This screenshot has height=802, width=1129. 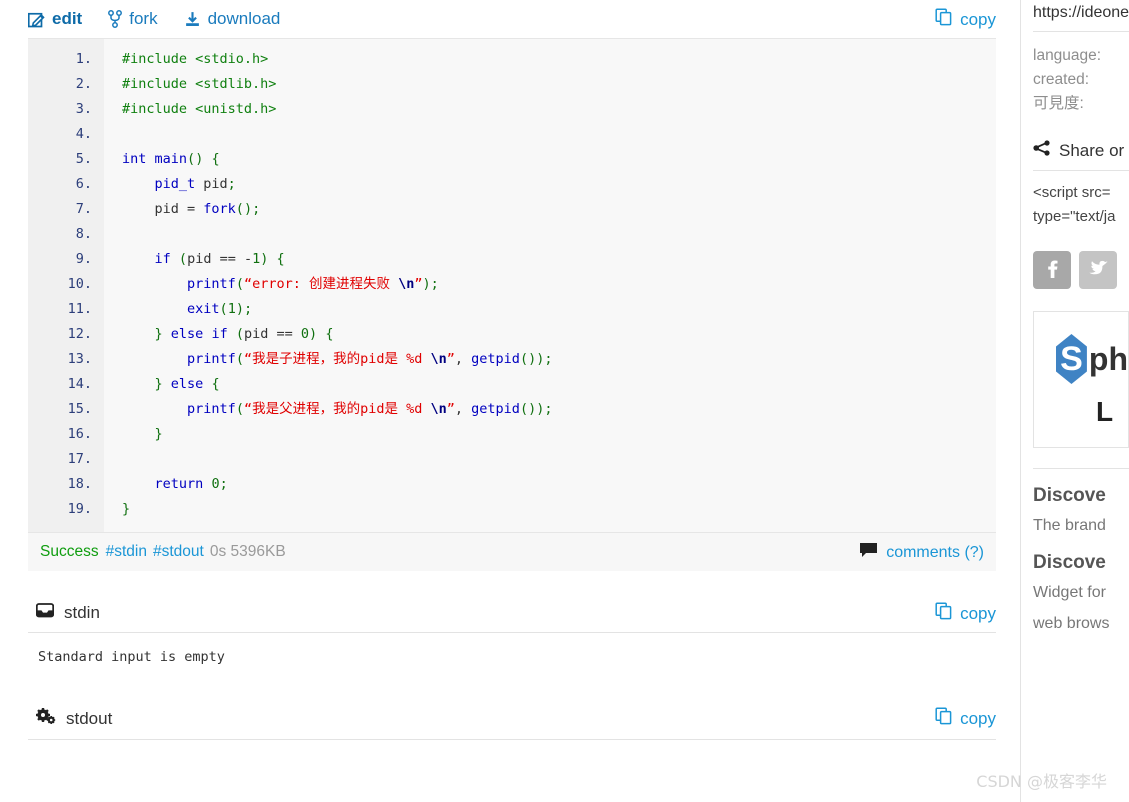 I want to click on facebook-share-button, so click(x=1052, y=270).